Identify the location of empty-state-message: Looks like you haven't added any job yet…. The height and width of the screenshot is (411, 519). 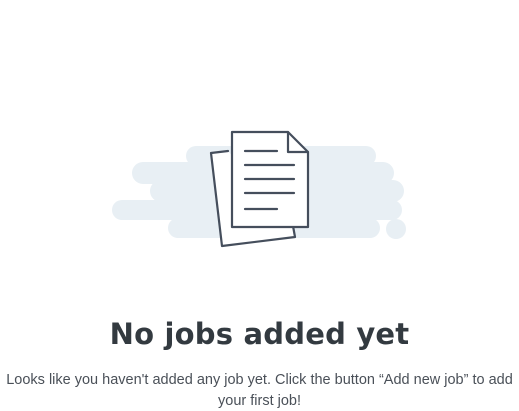
(259, 390).